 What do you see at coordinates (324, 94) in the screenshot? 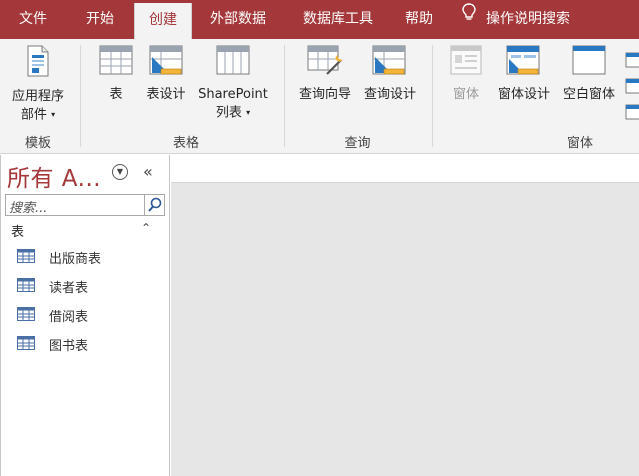
I see `query-wizard-label: 查询向导` at bounding box center [324, 94].